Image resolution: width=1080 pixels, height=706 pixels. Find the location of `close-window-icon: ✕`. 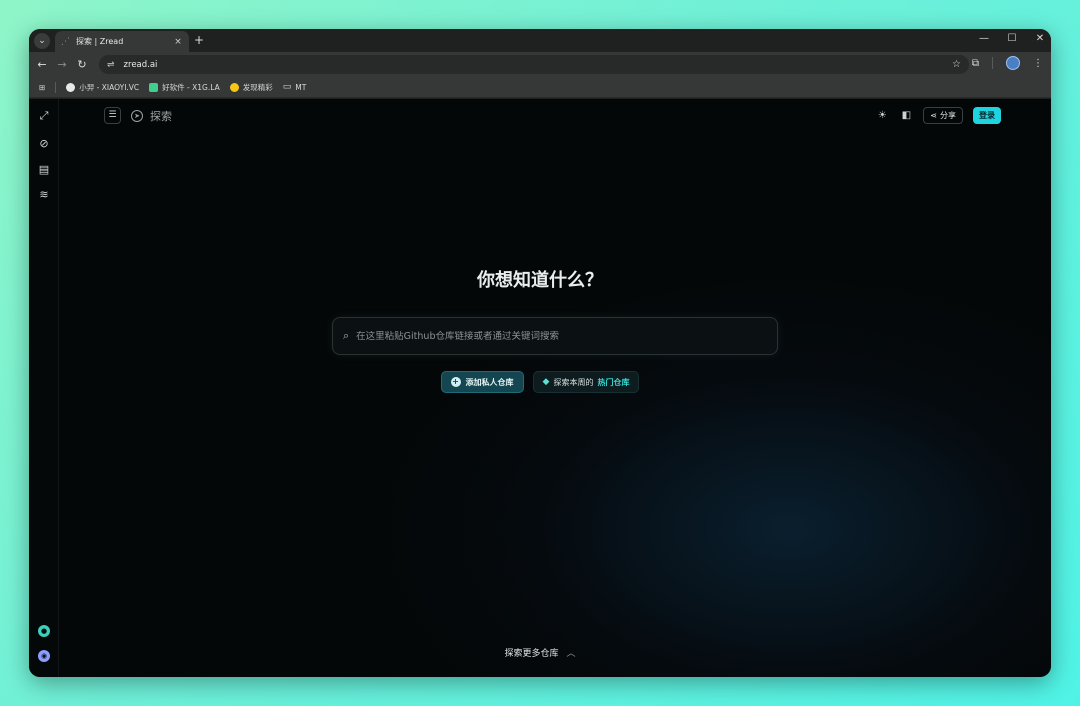

close-window-icon: ✕ is located at coordinates (1040, 38).